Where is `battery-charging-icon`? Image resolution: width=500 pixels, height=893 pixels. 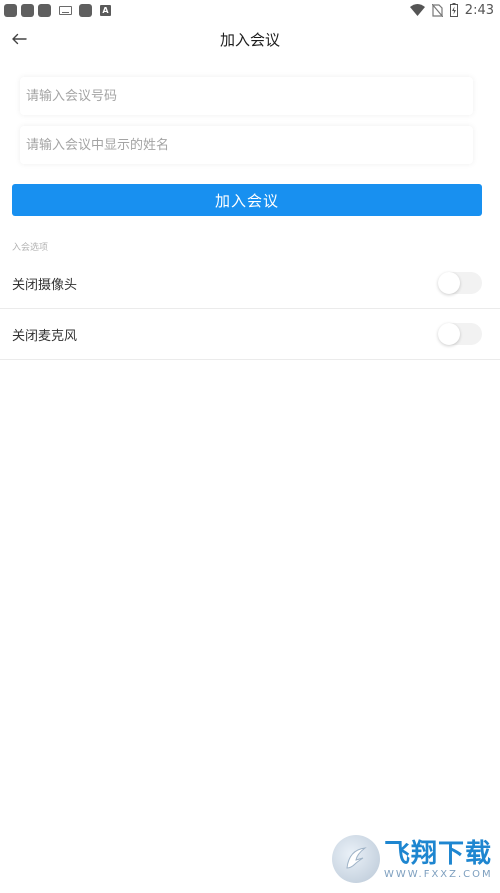 battery-charging-icon is located at coordinates (453, 10).